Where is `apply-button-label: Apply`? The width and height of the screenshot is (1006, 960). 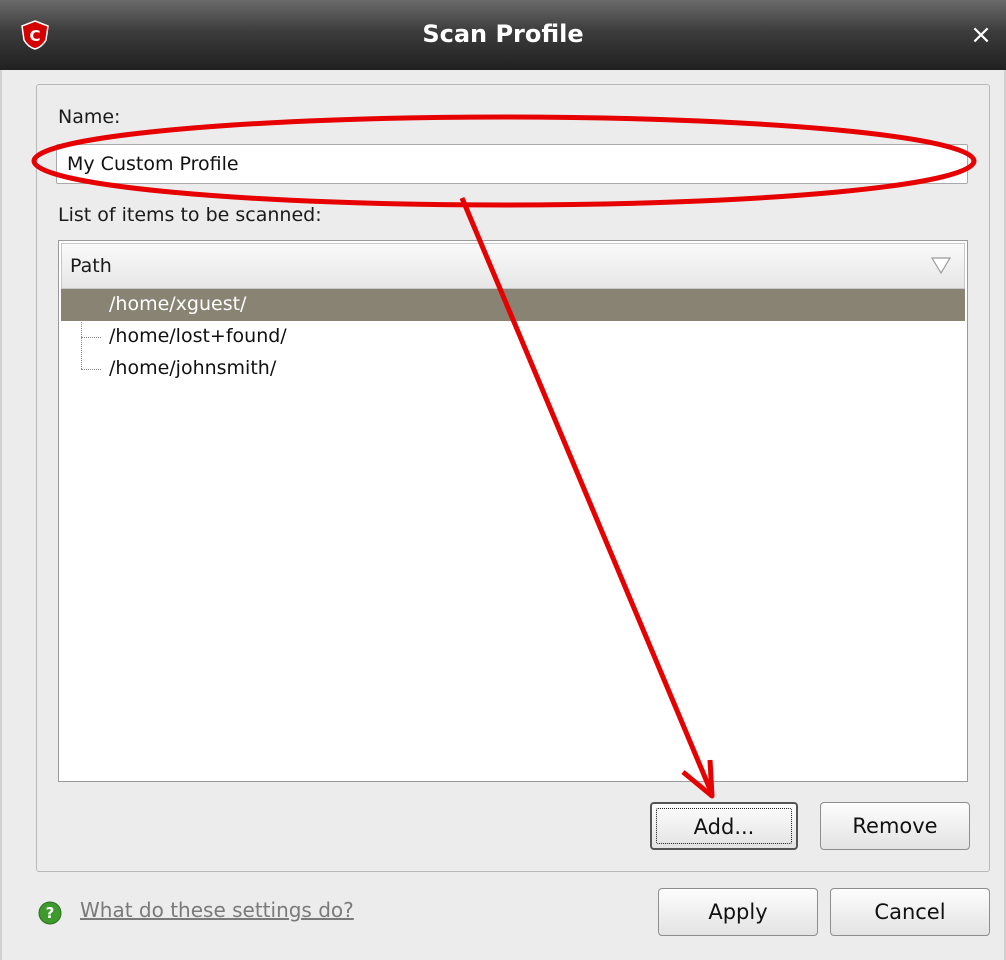 apply-button-label: Apply is located at coordinates (738, 912).